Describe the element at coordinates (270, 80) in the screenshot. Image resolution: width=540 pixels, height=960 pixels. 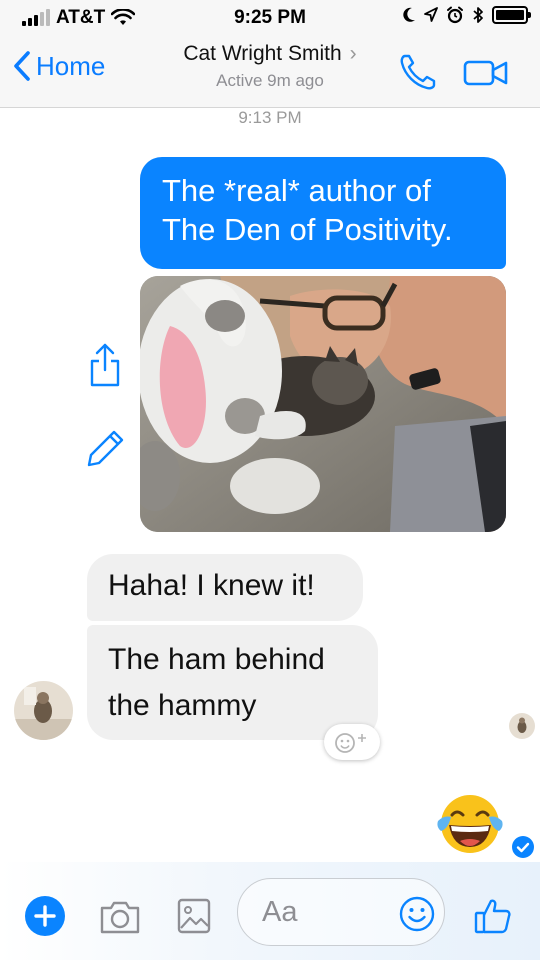
I see `contact-status: Active 9m ago` at that location.